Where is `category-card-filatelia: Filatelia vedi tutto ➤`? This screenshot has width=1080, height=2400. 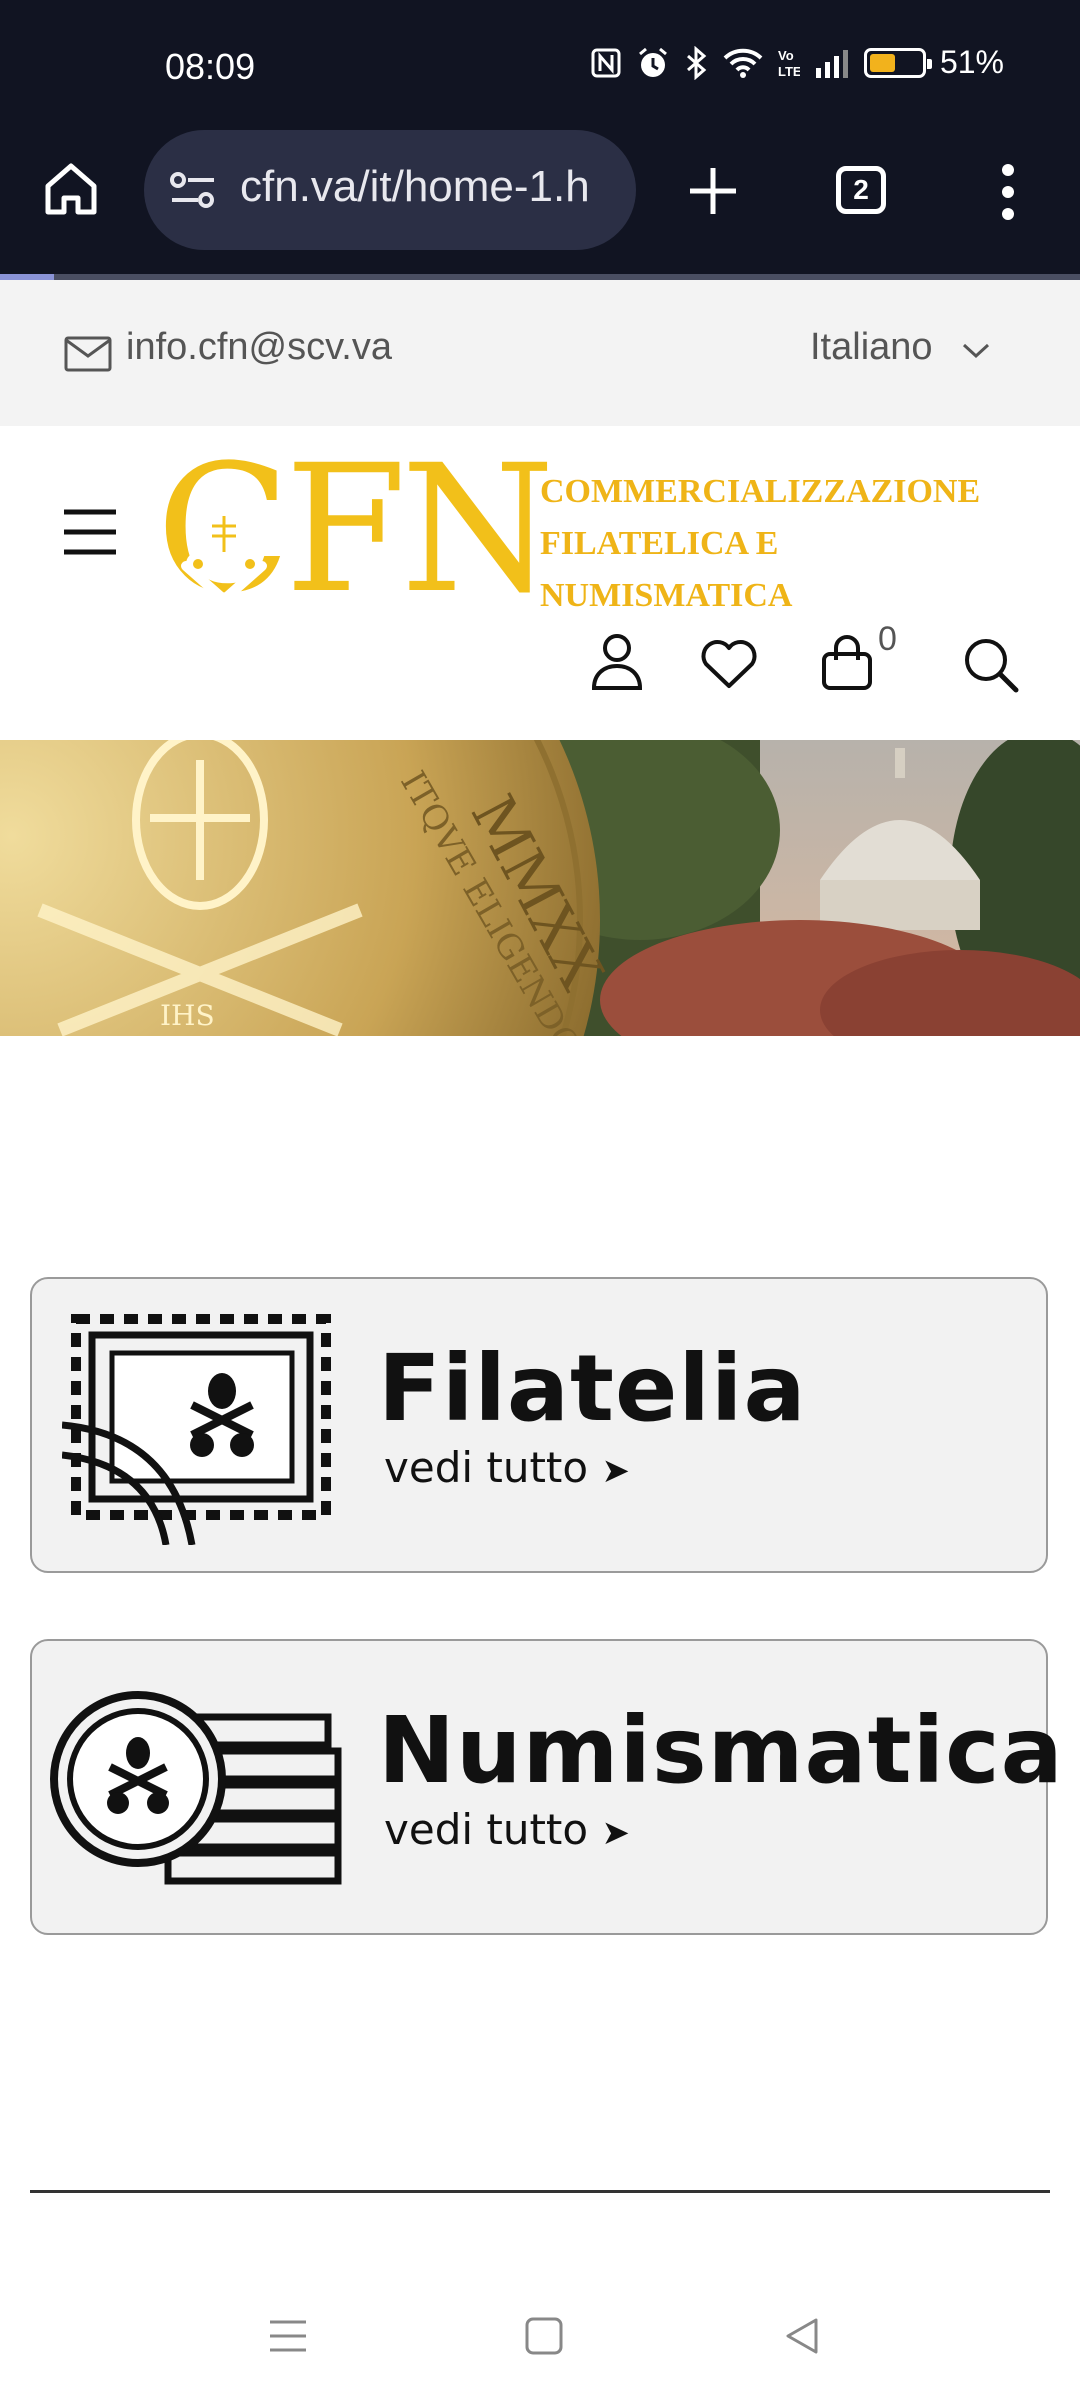 category-card-filatelia: Filatelia vedi tutto ➤ is located at coordinates (539, 1425).